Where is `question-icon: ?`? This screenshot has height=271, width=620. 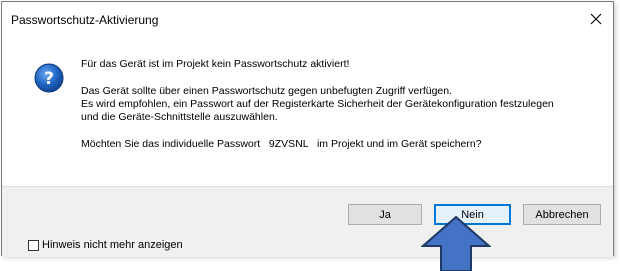 question-icon: ? is located at coordinates (49, 78).